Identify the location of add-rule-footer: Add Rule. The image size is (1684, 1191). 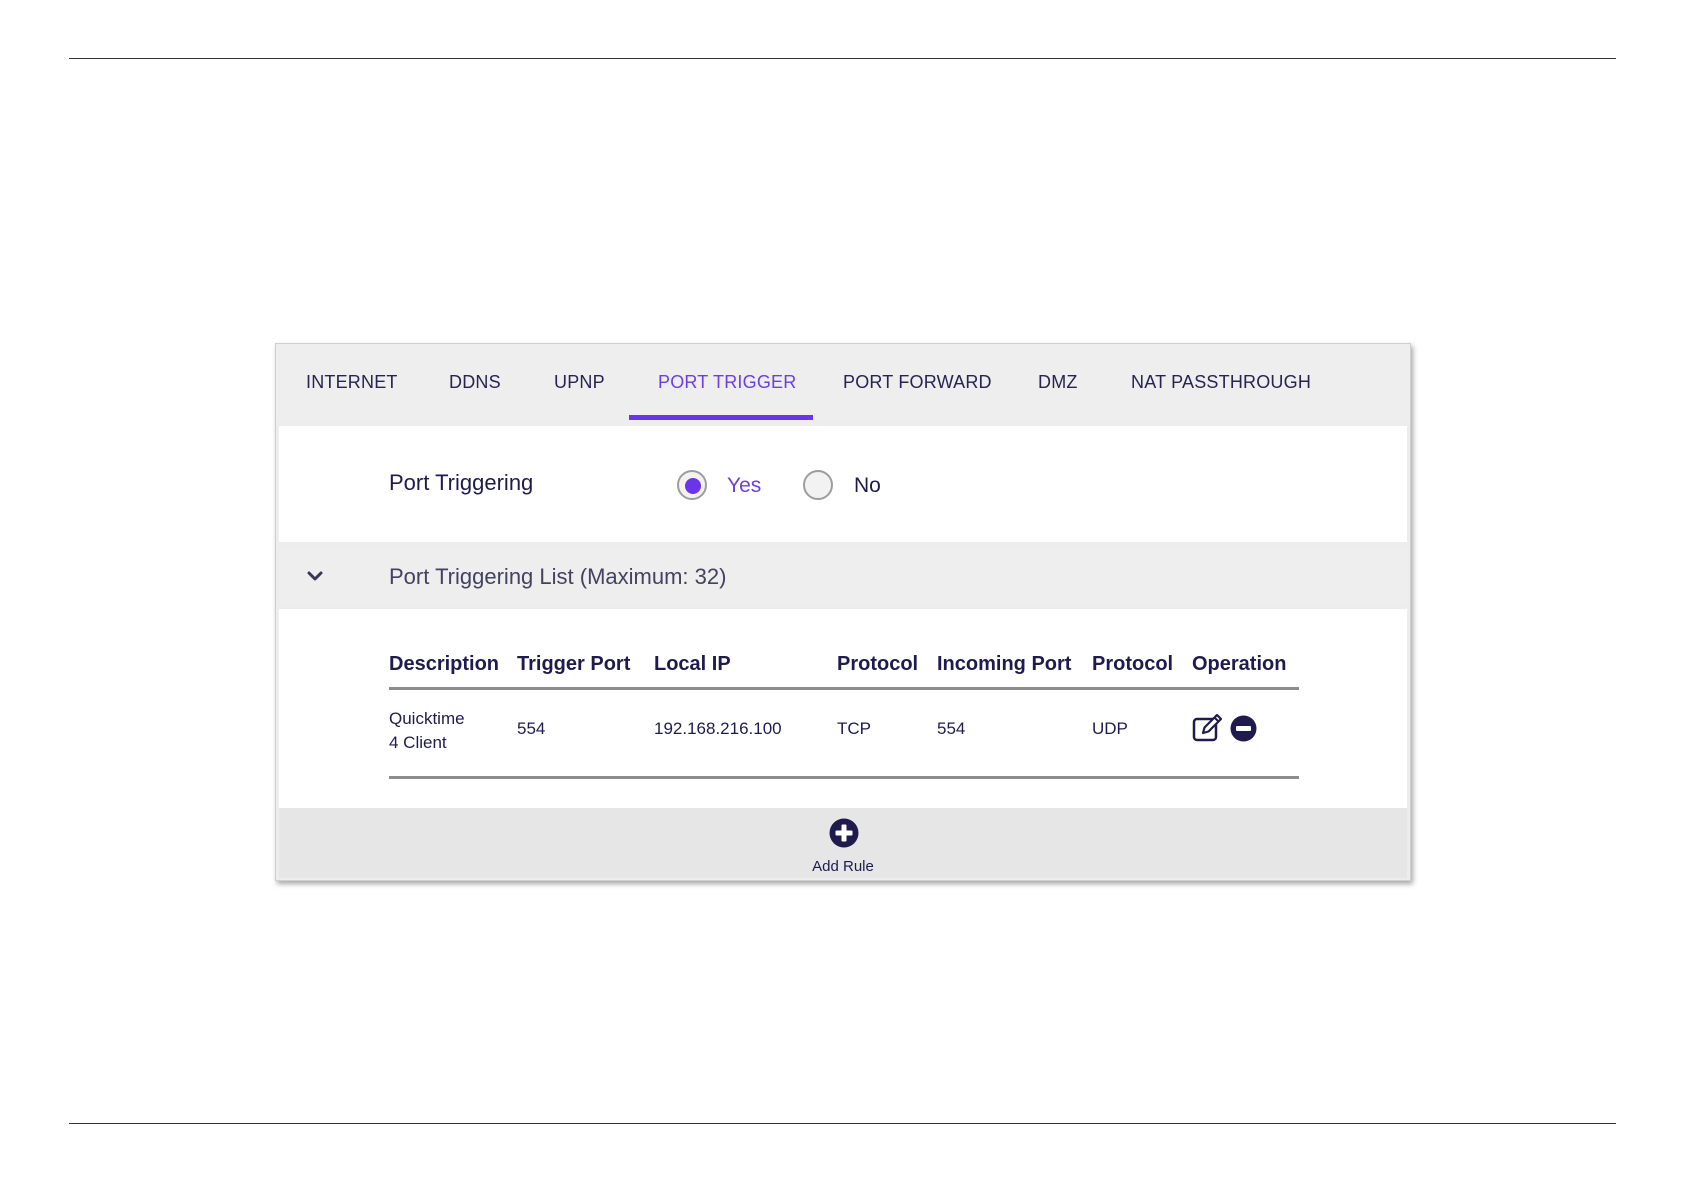
(843, 843).